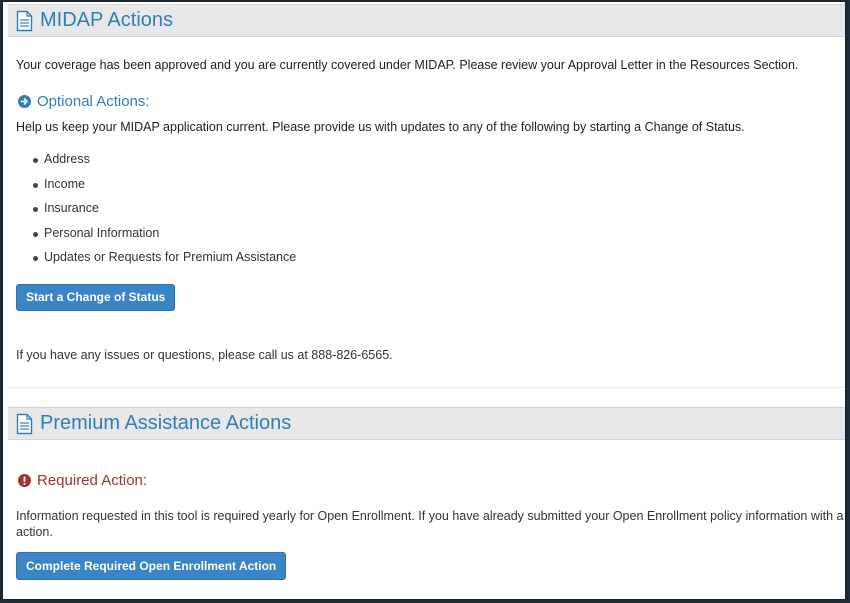 The image size is (850, 603). I want to click on optional-actions-label: Optional Actions:, so click(93, 101).